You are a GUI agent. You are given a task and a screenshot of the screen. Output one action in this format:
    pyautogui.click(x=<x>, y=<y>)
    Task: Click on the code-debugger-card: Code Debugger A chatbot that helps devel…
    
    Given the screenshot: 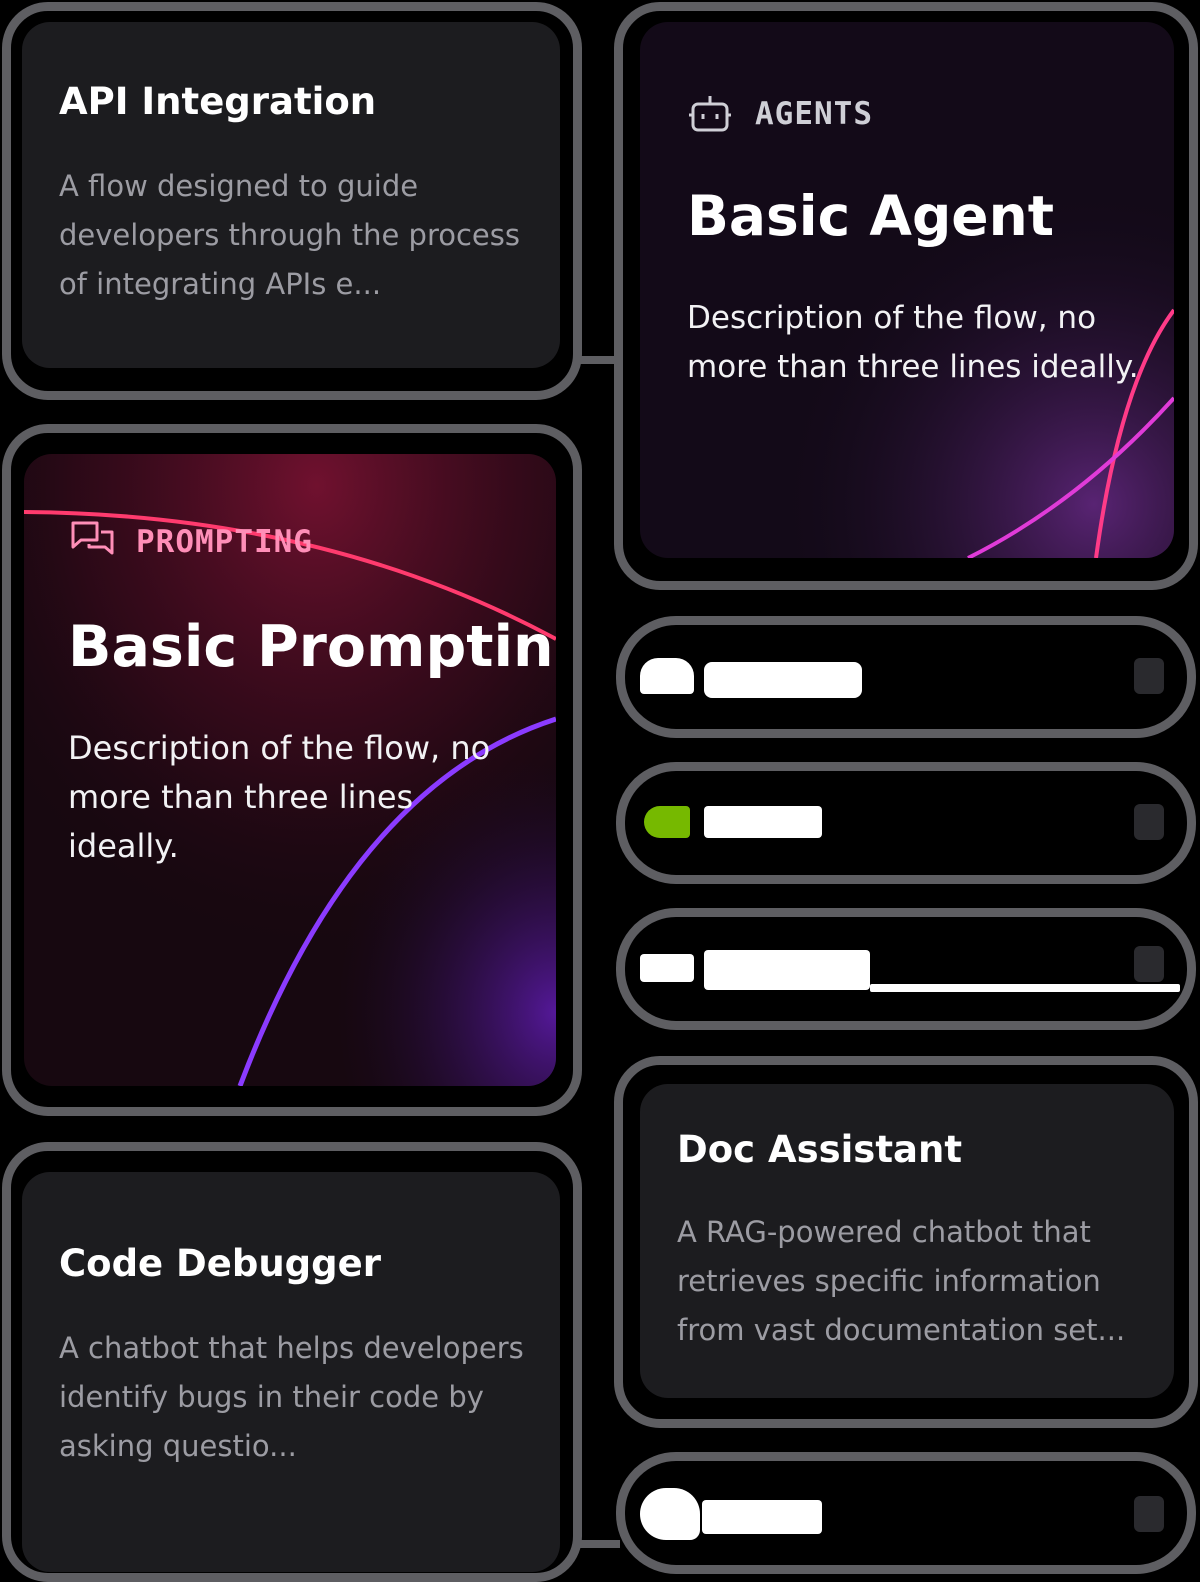 What is the action you would take?
    pyautogui.click(x=291, y=1372)
    